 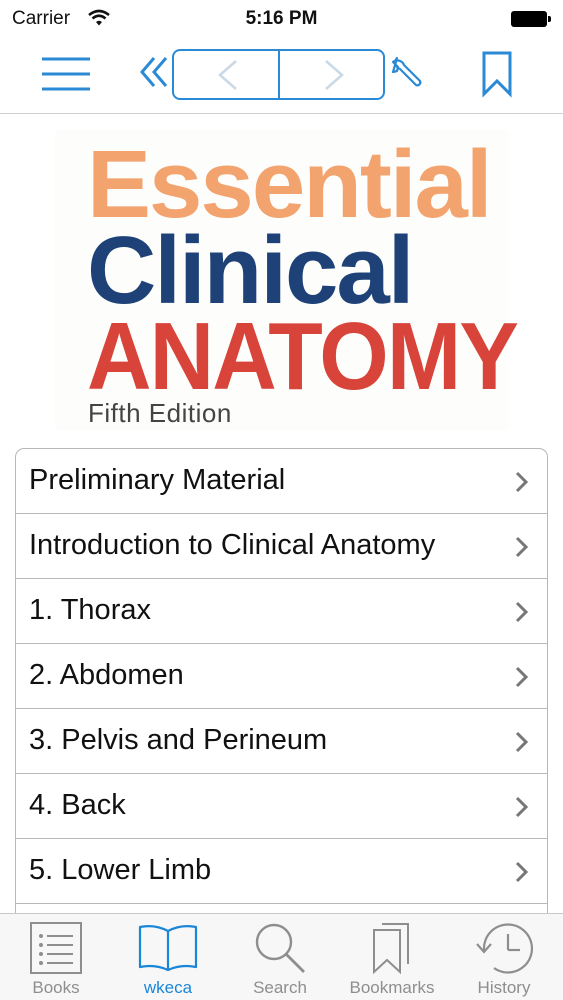 I want to click on bookmark-icon, so click(x=497, y=74).